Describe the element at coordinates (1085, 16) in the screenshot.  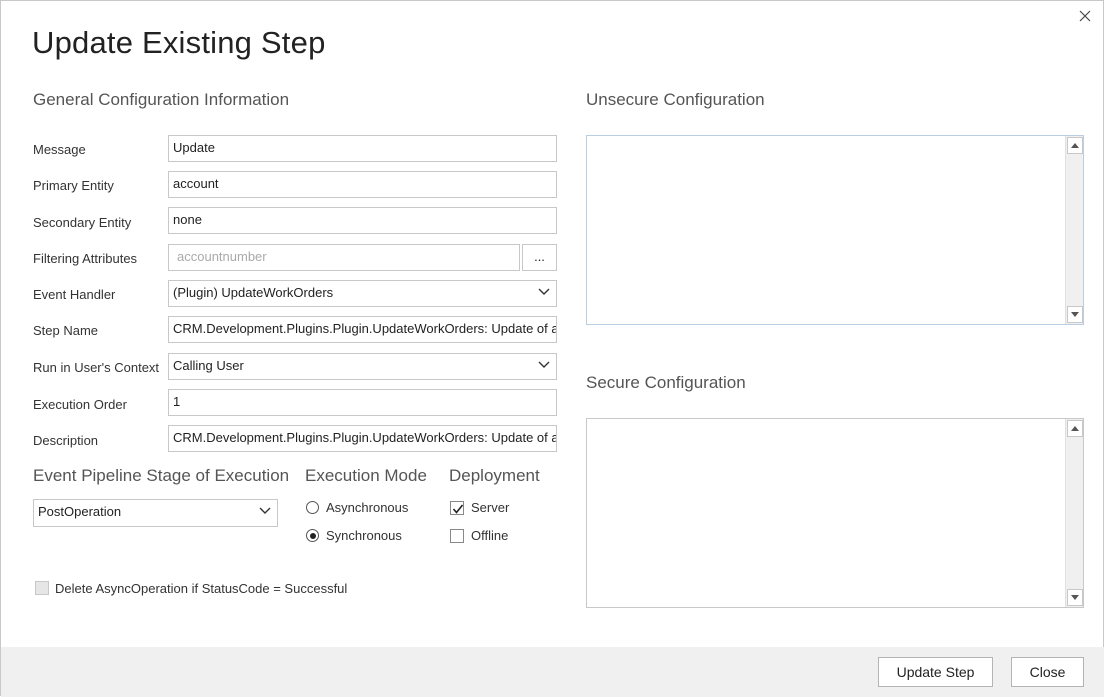
I see `close-icon` at that location.